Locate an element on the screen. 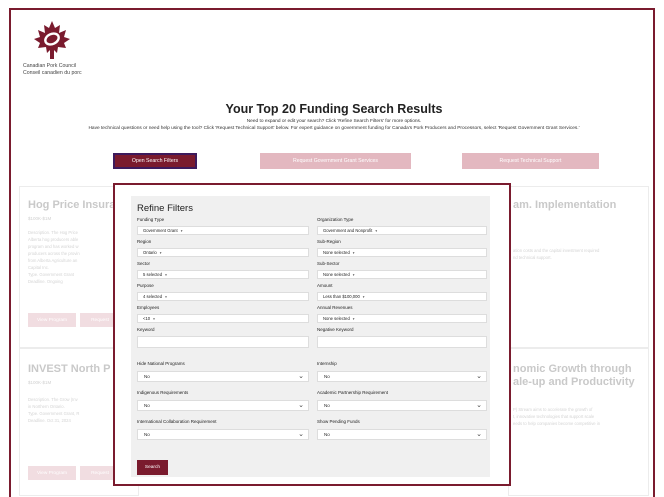 The width and height of the screenshot is (664, 497). indigenous-label: Indigenous Requirements is located at coordinates (163, 392).